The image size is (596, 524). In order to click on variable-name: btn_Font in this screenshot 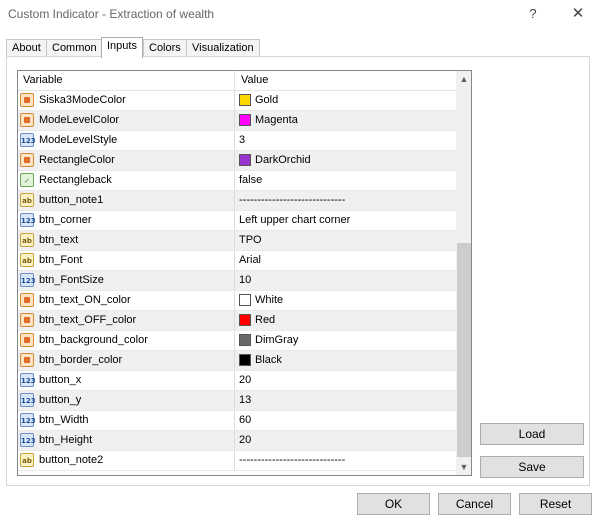, I will do `click(61, 260)`.